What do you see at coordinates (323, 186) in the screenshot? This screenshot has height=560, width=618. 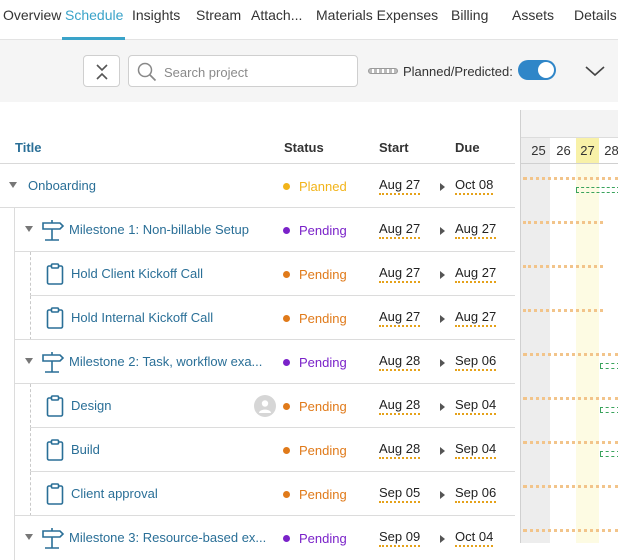 I see `status-text: Planned` at bounding box center [323, 186].